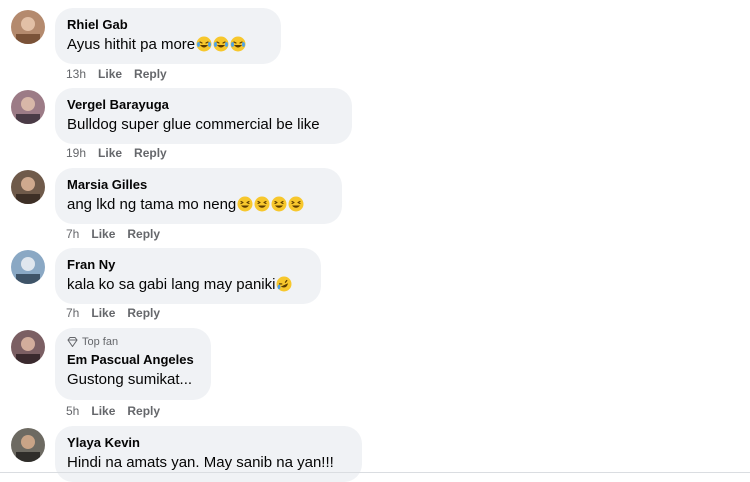  Describe the element at coordinates (220, 44) in the screenshot. I see `laughing-tears-icon` at that location.